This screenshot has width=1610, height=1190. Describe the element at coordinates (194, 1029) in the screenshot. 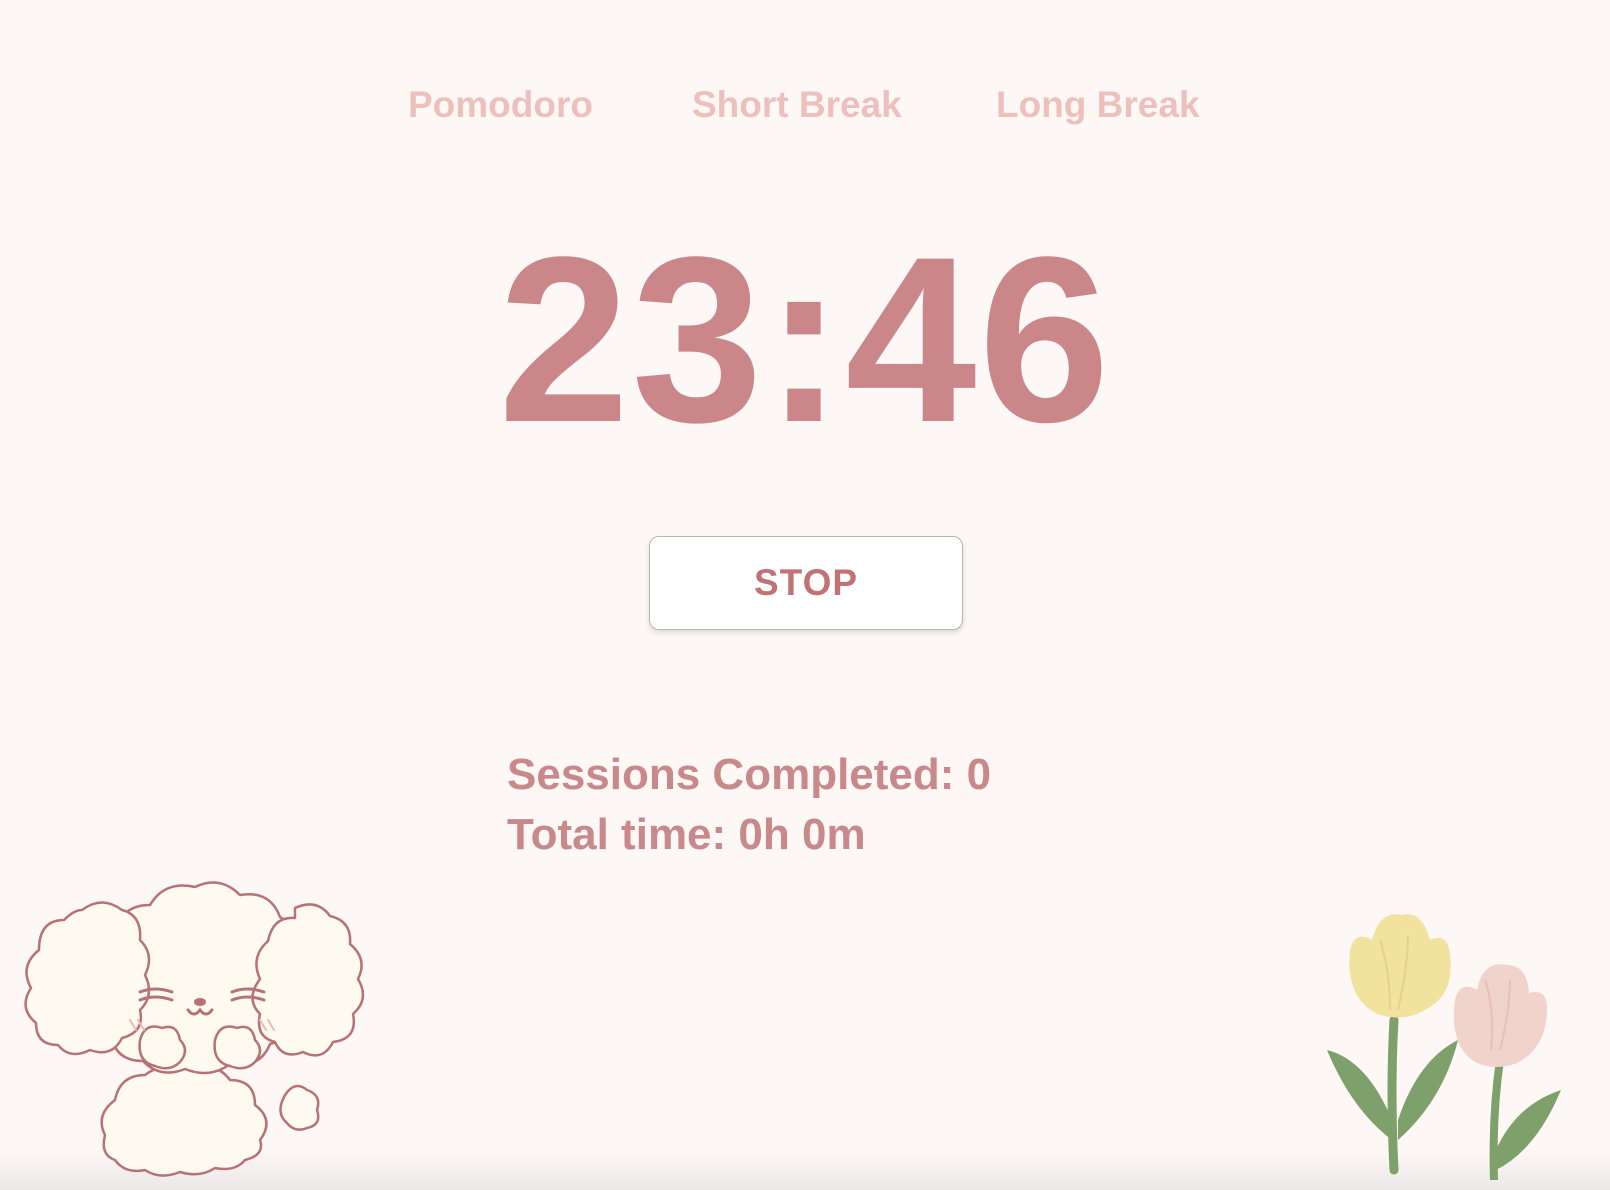

I see `puppy-illustration` at that location.